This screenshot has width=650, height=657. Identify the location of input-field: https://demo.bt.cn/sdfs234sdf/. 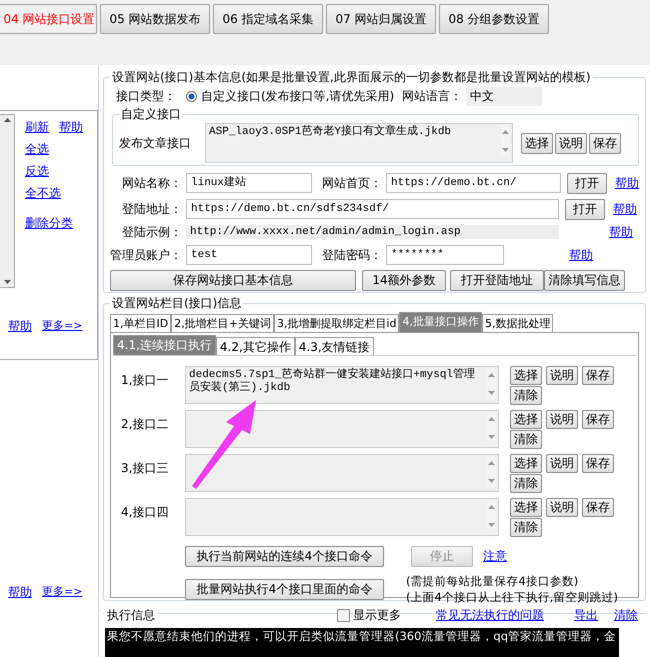
(372, 209).